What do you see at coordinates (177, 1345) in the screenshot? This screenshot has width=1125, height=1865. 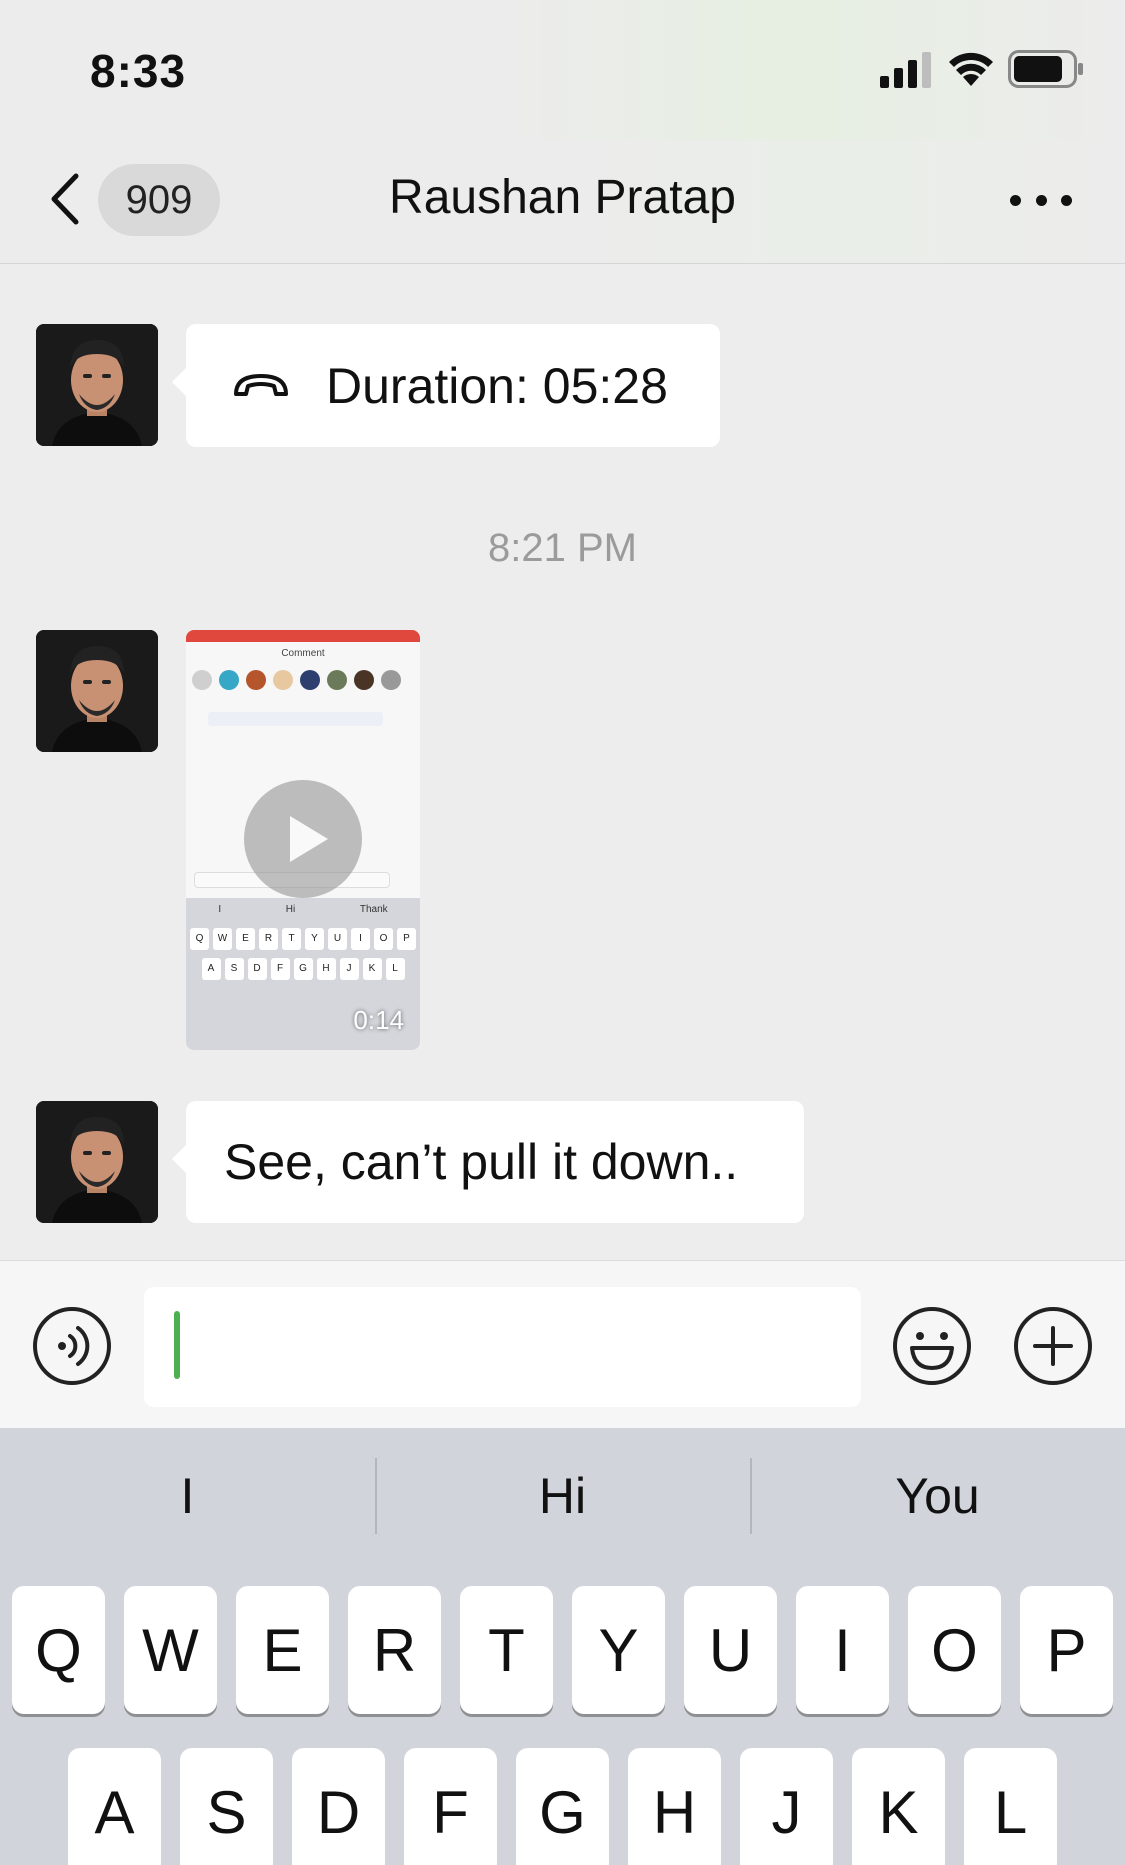 I see `text-caret` at bounding box center [177, 1345].